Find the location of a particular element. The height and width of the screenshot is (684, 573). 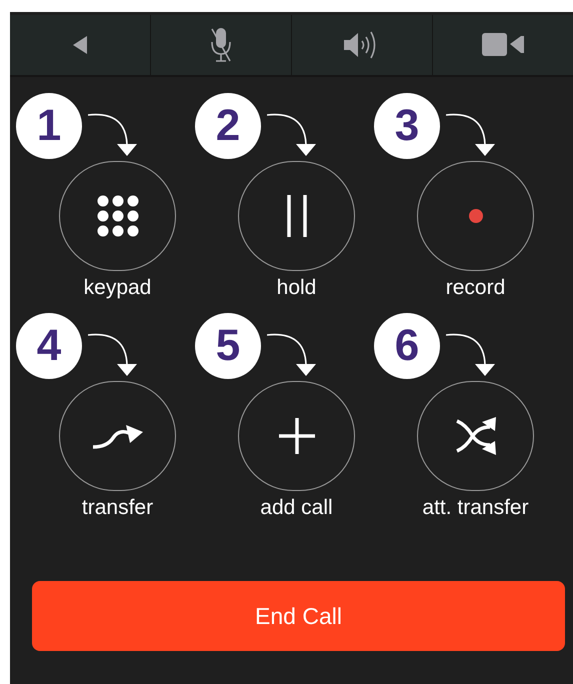

back-icon is located at coordinates (80, 45).